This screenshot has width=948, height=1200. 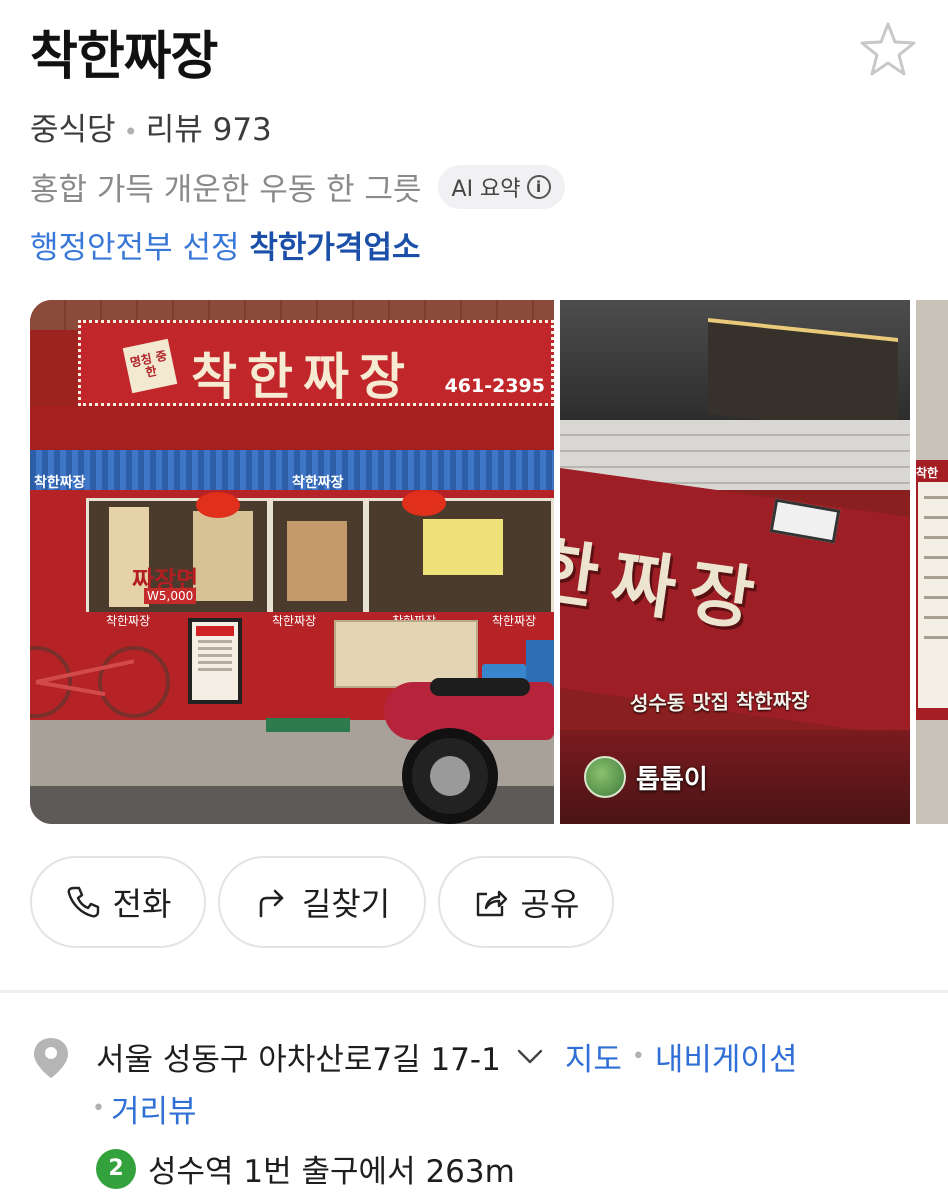 I want to click on chevron-down-icon, so click(x=530, y=1057).